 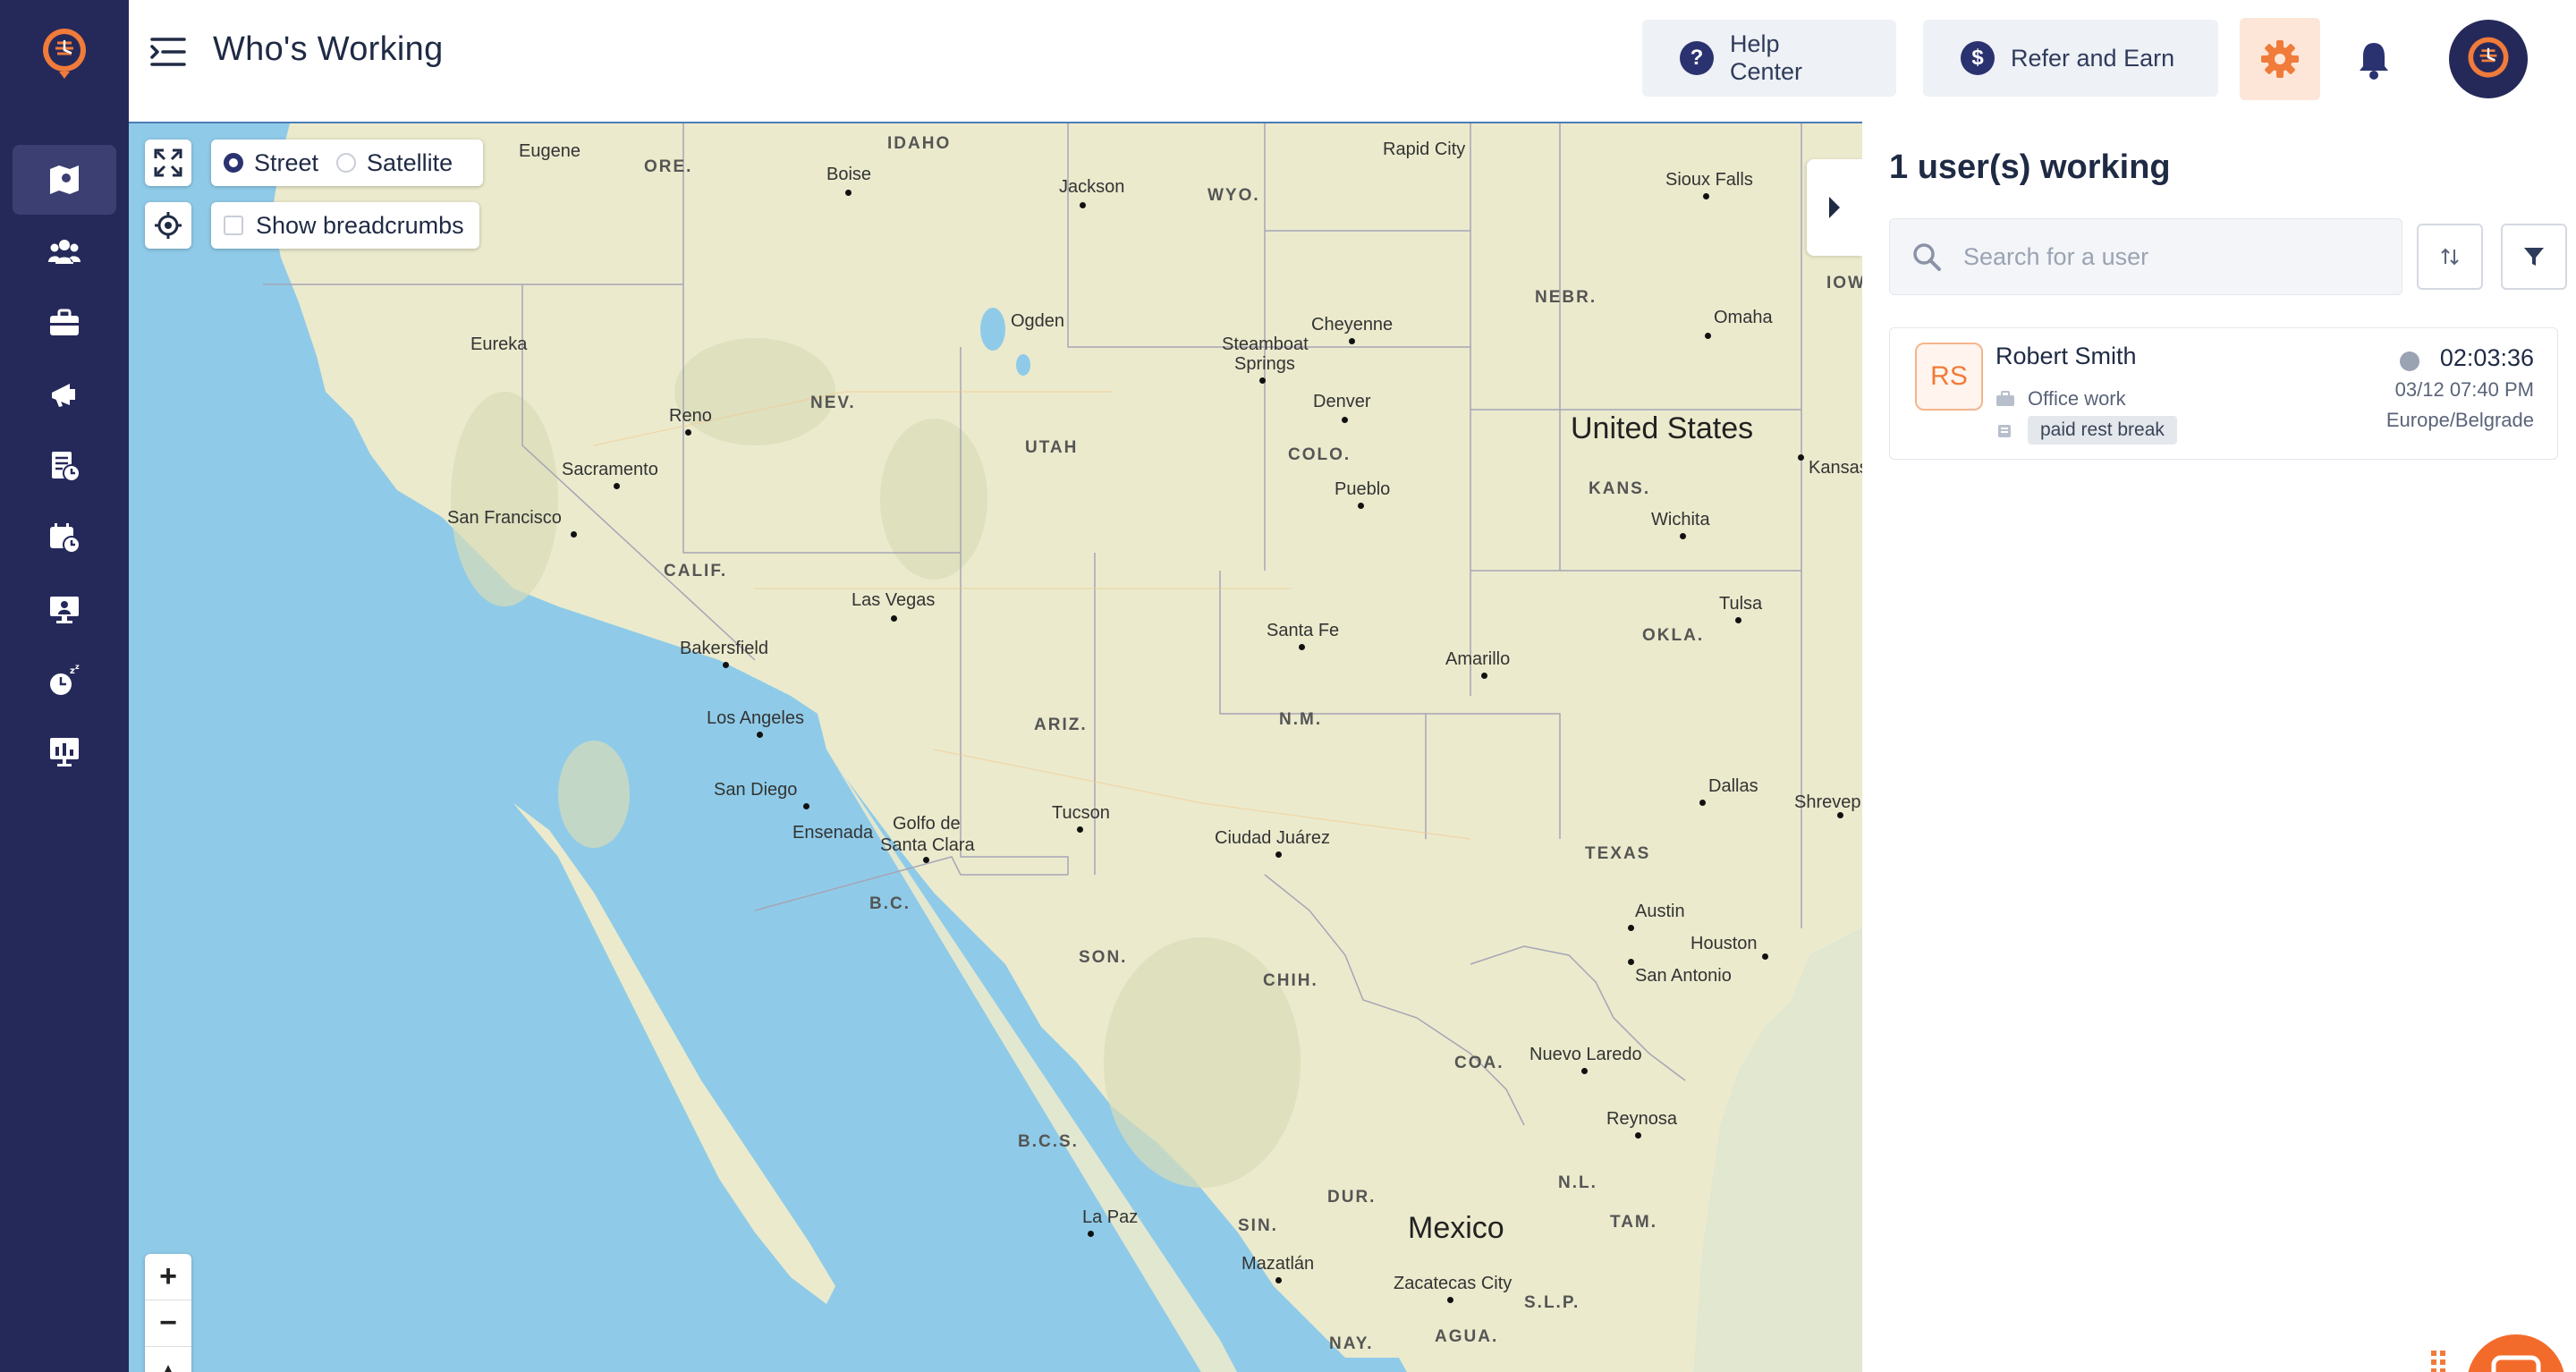 What do you see at coordinates (1978, 58) in the screenshot?
I see `dollar-icon: $` at bounding box center [1978, 58].